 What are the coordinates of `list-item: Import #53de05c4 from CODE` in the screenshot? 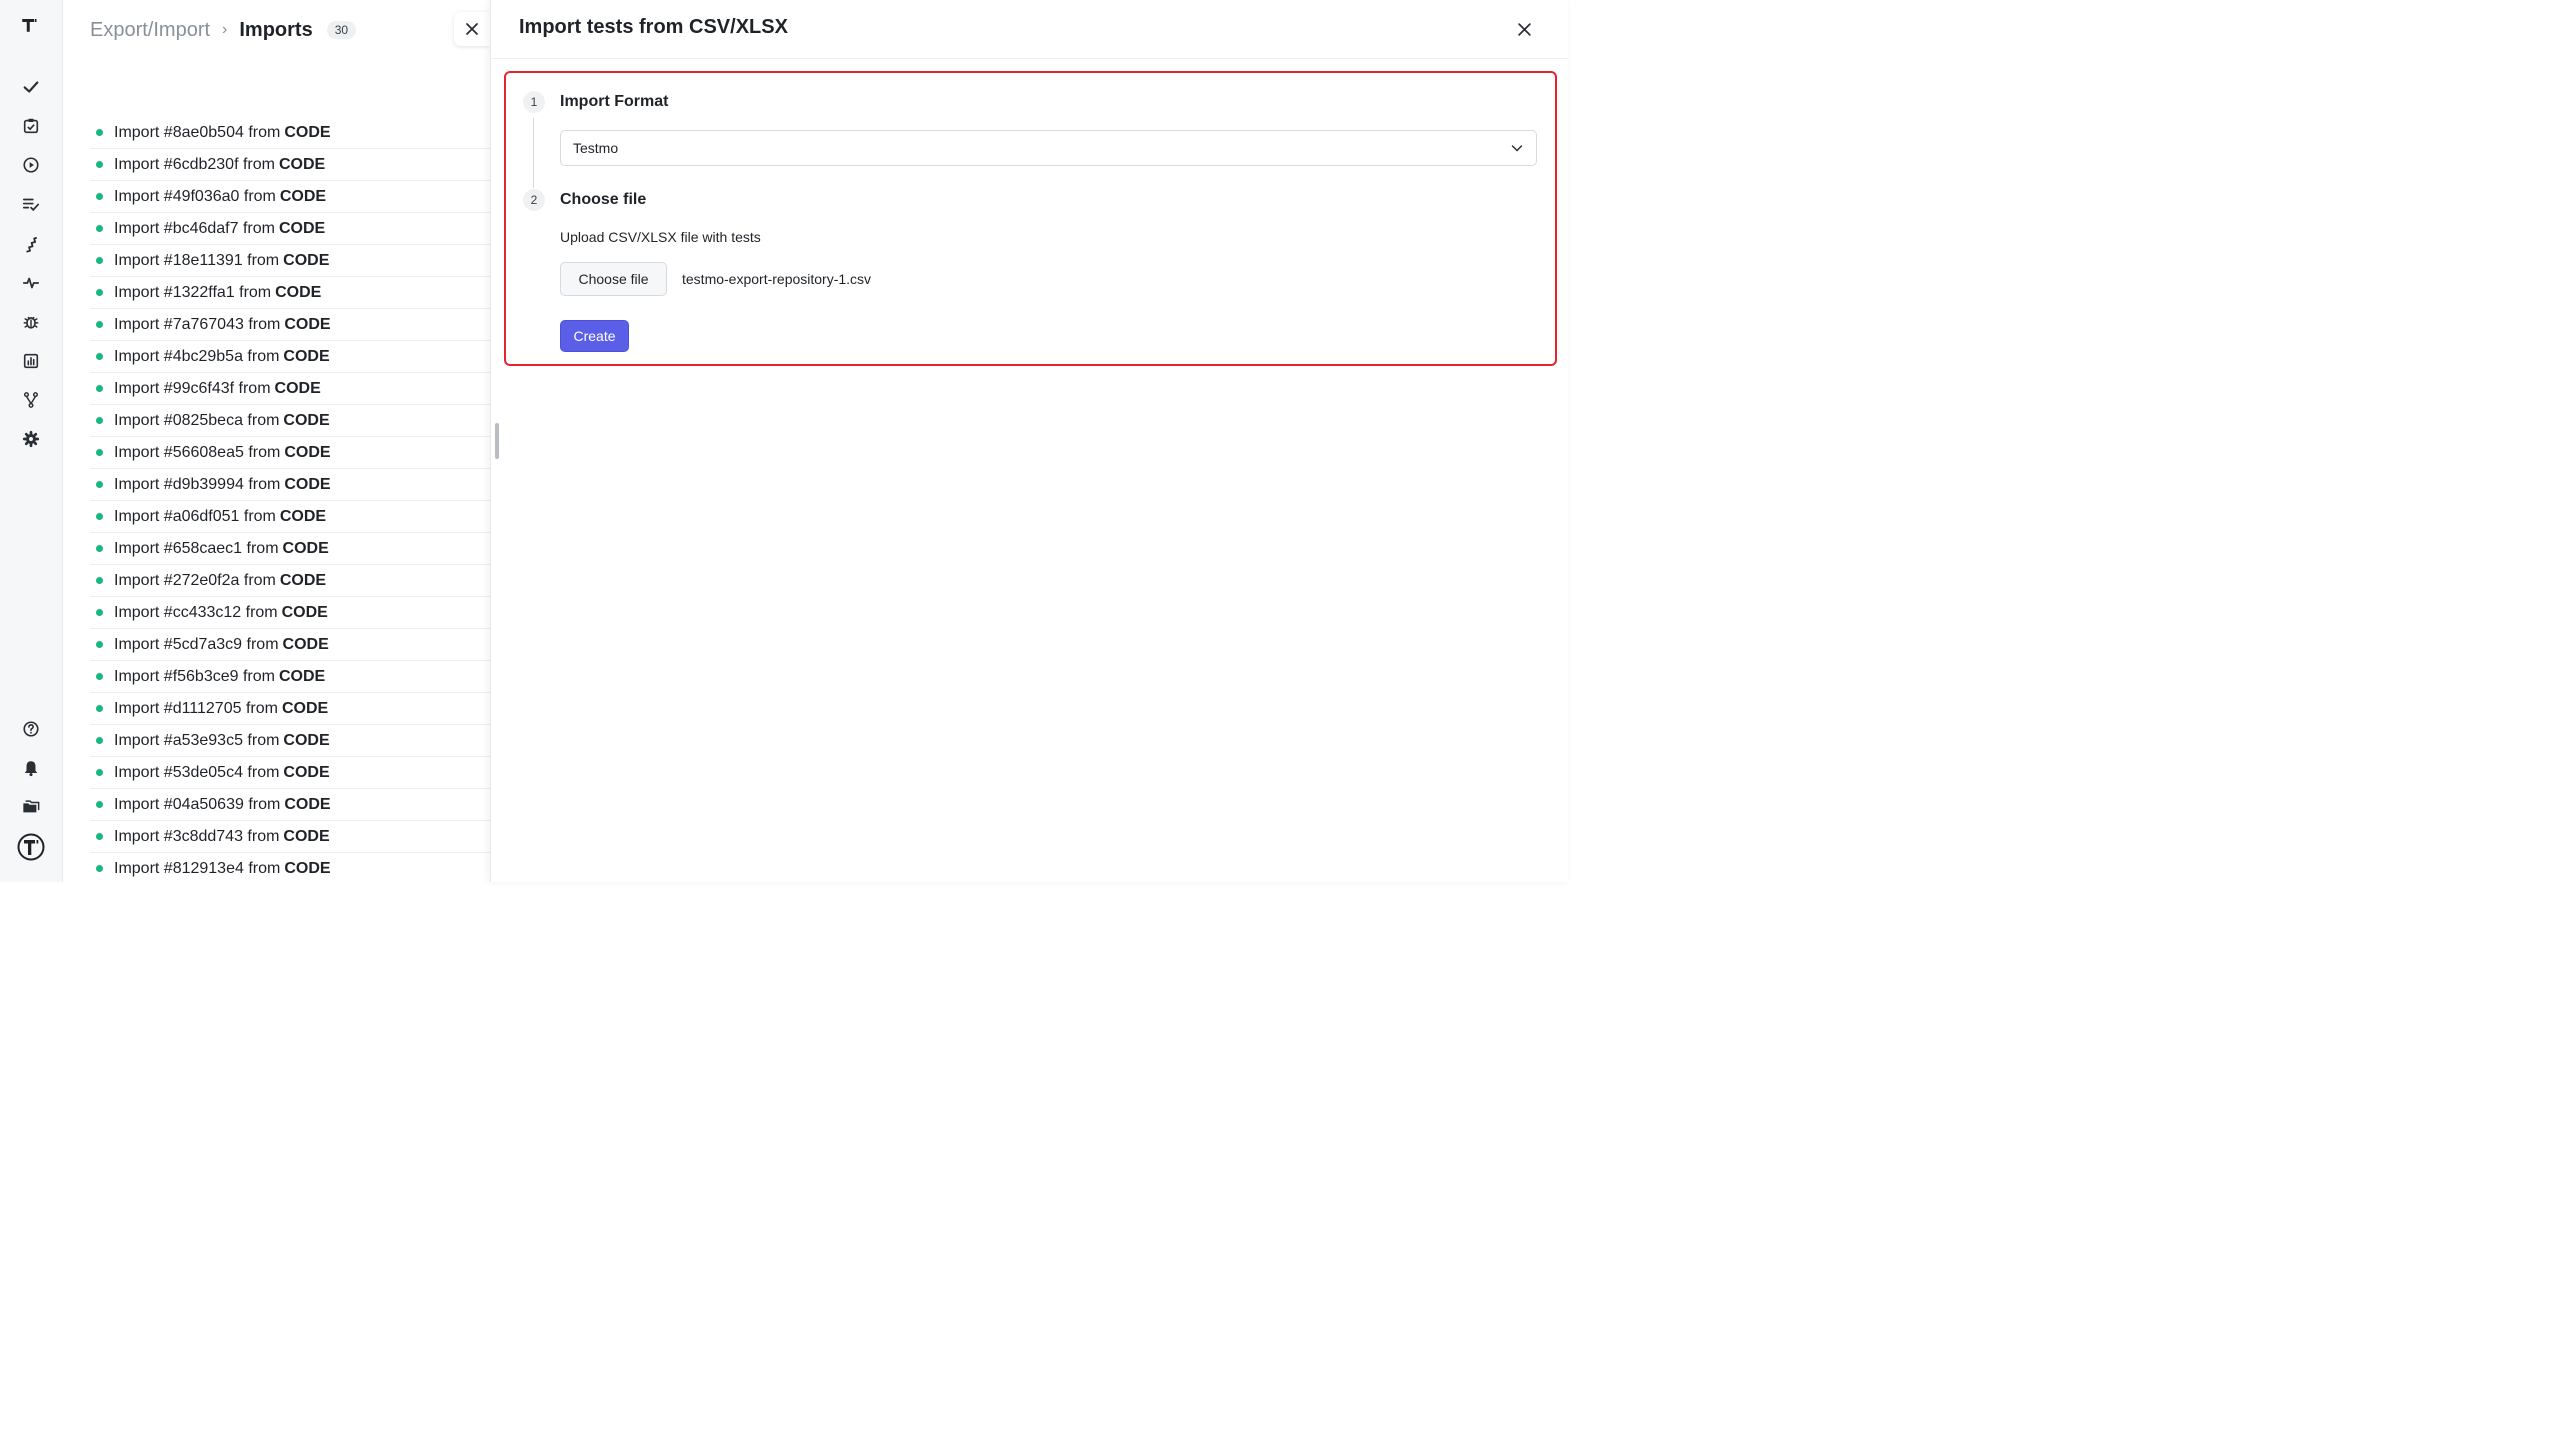 It's located at (290, 773).